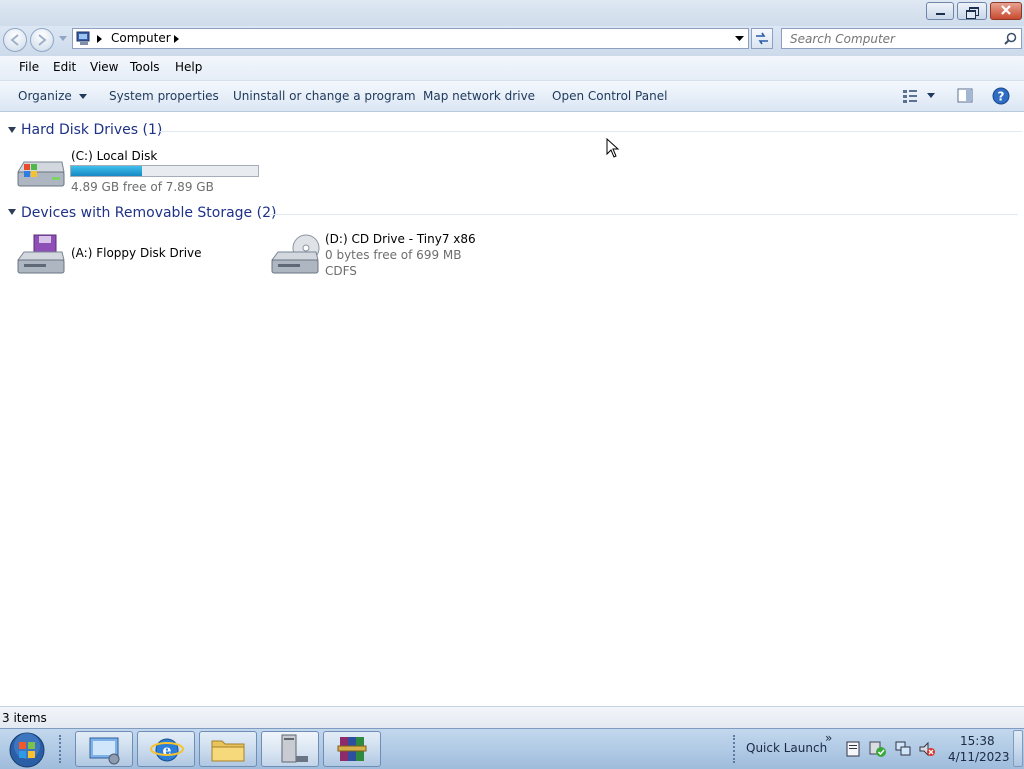  I want to click on forward-arrow-icon, so click(42, 40).